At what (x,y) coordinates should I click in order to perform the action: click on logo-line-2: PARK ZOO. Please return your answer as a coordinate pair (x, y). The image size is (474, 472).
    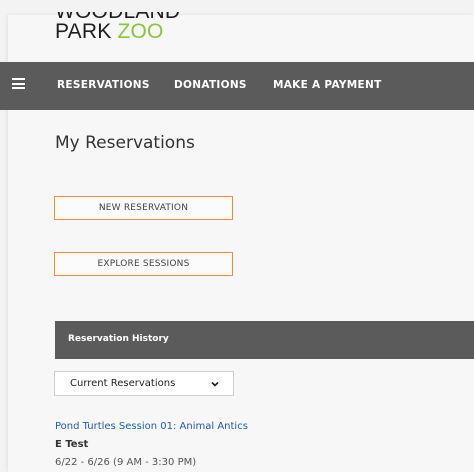
    Looking at the image, I should click on (109, 32).